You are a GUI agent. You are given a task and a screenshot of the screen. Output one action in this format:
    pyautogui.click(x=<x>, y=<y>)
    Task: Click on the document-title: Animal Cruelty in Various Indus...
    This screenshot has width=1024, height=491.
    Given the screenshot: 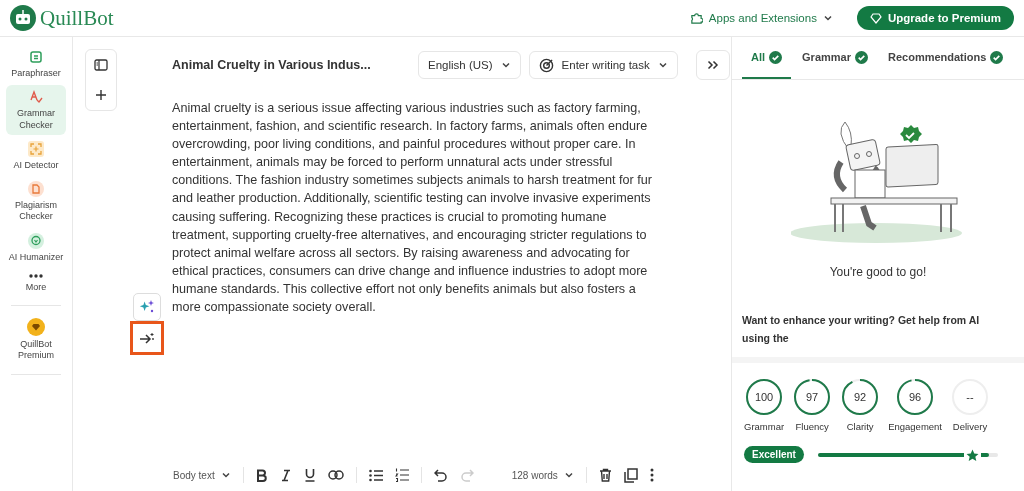 What is the action you would take?
    pyautogui.click(x=291, y=65)
    